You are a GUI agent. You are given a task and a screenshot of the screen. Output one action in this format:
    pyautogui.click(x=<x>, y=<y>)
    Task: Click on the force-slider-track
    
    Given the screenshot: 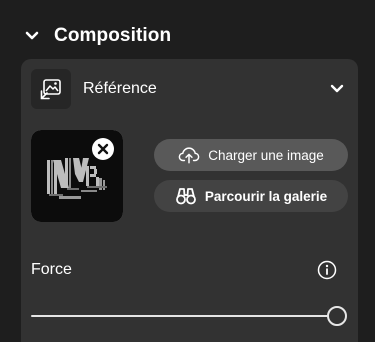 What is the action you would take?
    pyautogui.click(x=179, y=316)
    